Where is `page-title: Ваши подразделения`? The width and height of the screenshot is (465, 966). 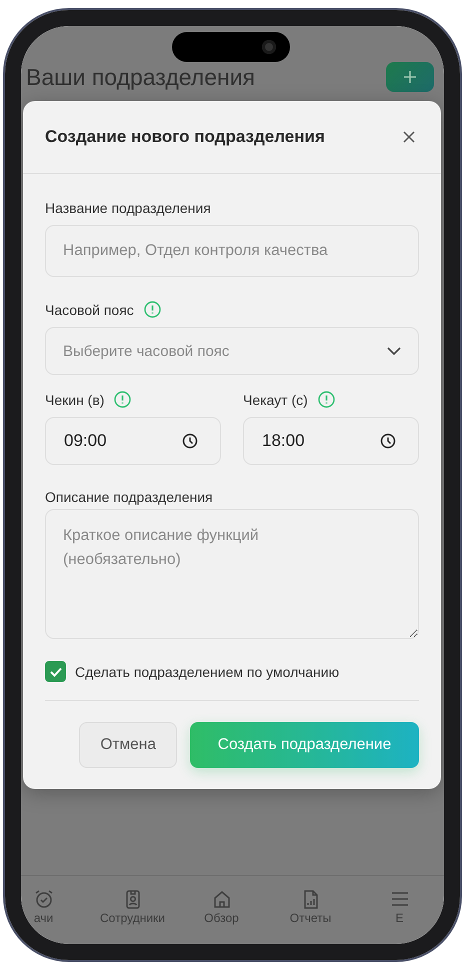 page-title: Ваши подразделения is located at coordinates (141, 77).